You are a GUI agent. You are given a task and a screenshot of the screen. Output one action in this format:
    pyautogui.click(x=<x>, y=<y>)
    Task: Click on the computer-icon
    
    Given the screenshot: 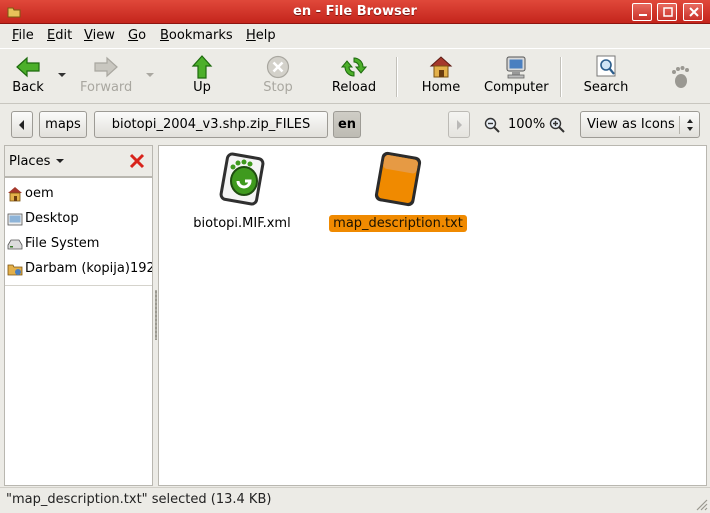 What is the action you would take?
    pyautogui.click(x=516, y=67)
    